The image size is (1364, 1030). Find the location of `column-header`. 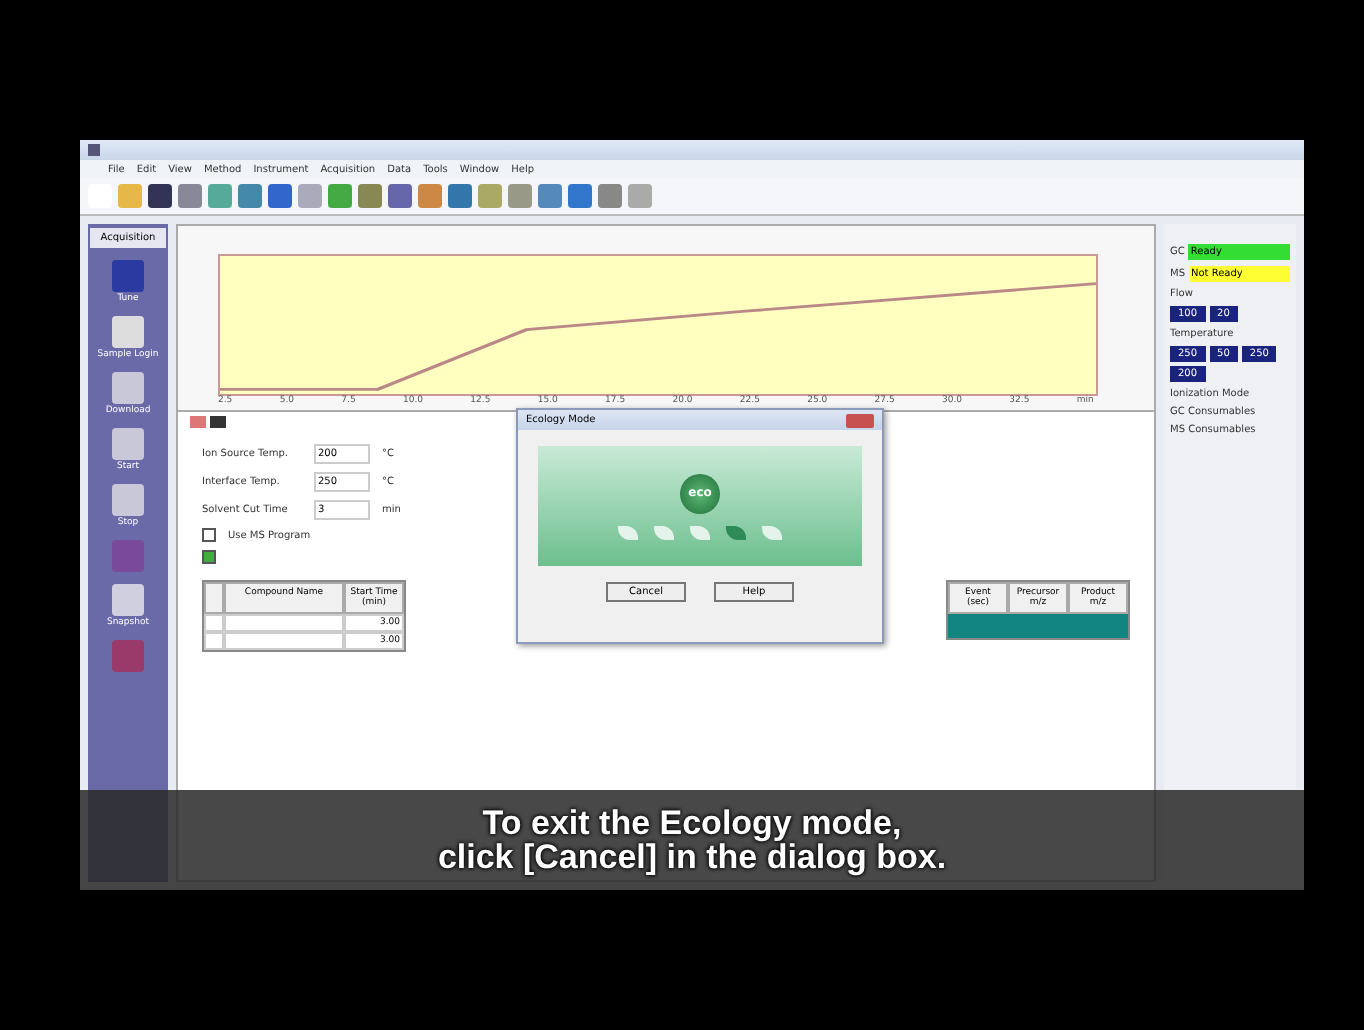

column-header is located at coordinates (214, 598).